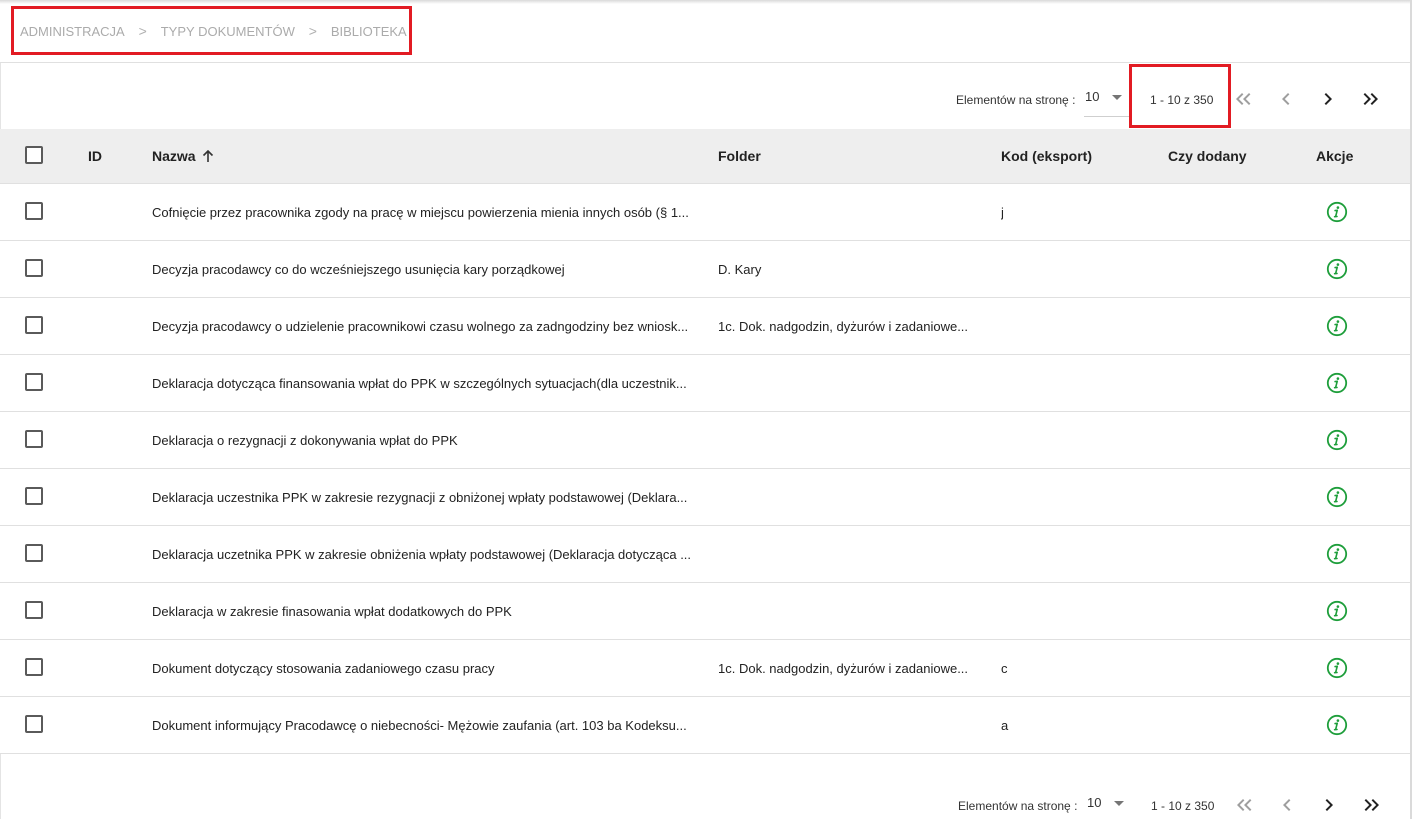 The width and height of the screenshot is (1412, 826). Describe the element at coordinates (95, 156) in the screenshot. I see `column-header-id: ID` at that location.